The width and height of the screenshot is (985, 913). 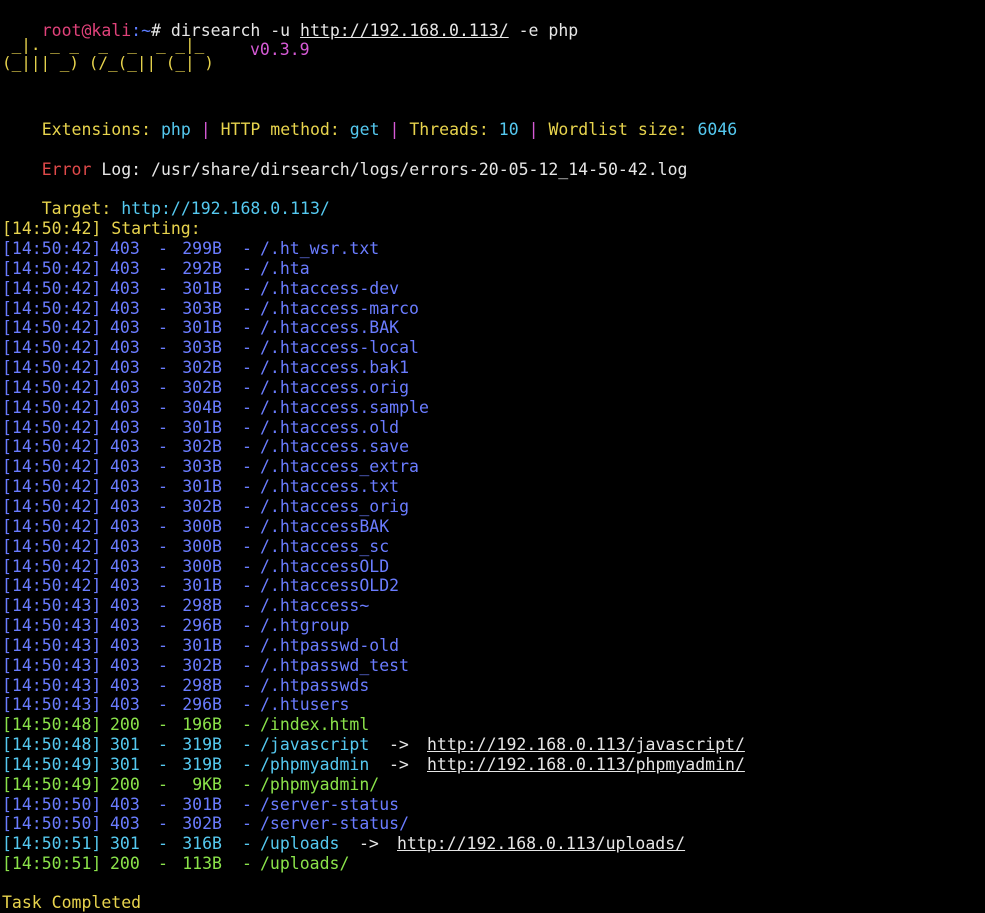 I want to click on target-url: http://192.168.0.113/, so click(x=225, y=208).